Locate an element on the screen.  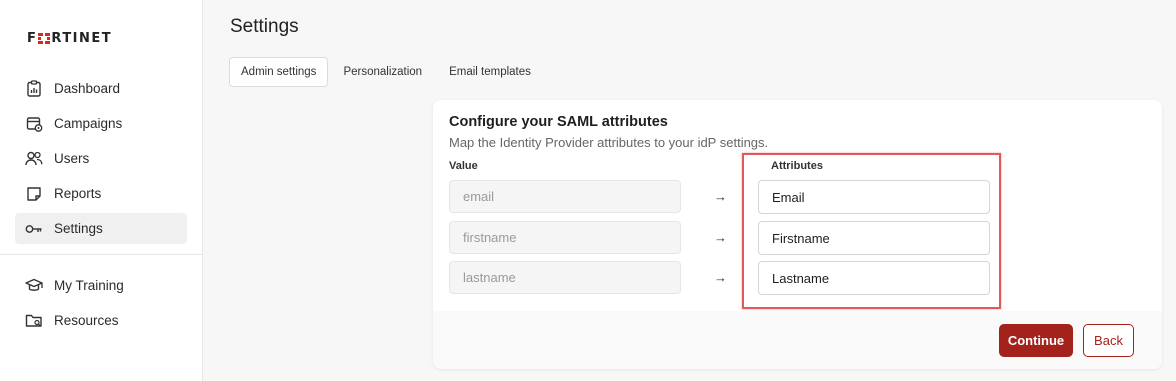
sidebar-item-resources: Resources is located at coordinates (101, 320).